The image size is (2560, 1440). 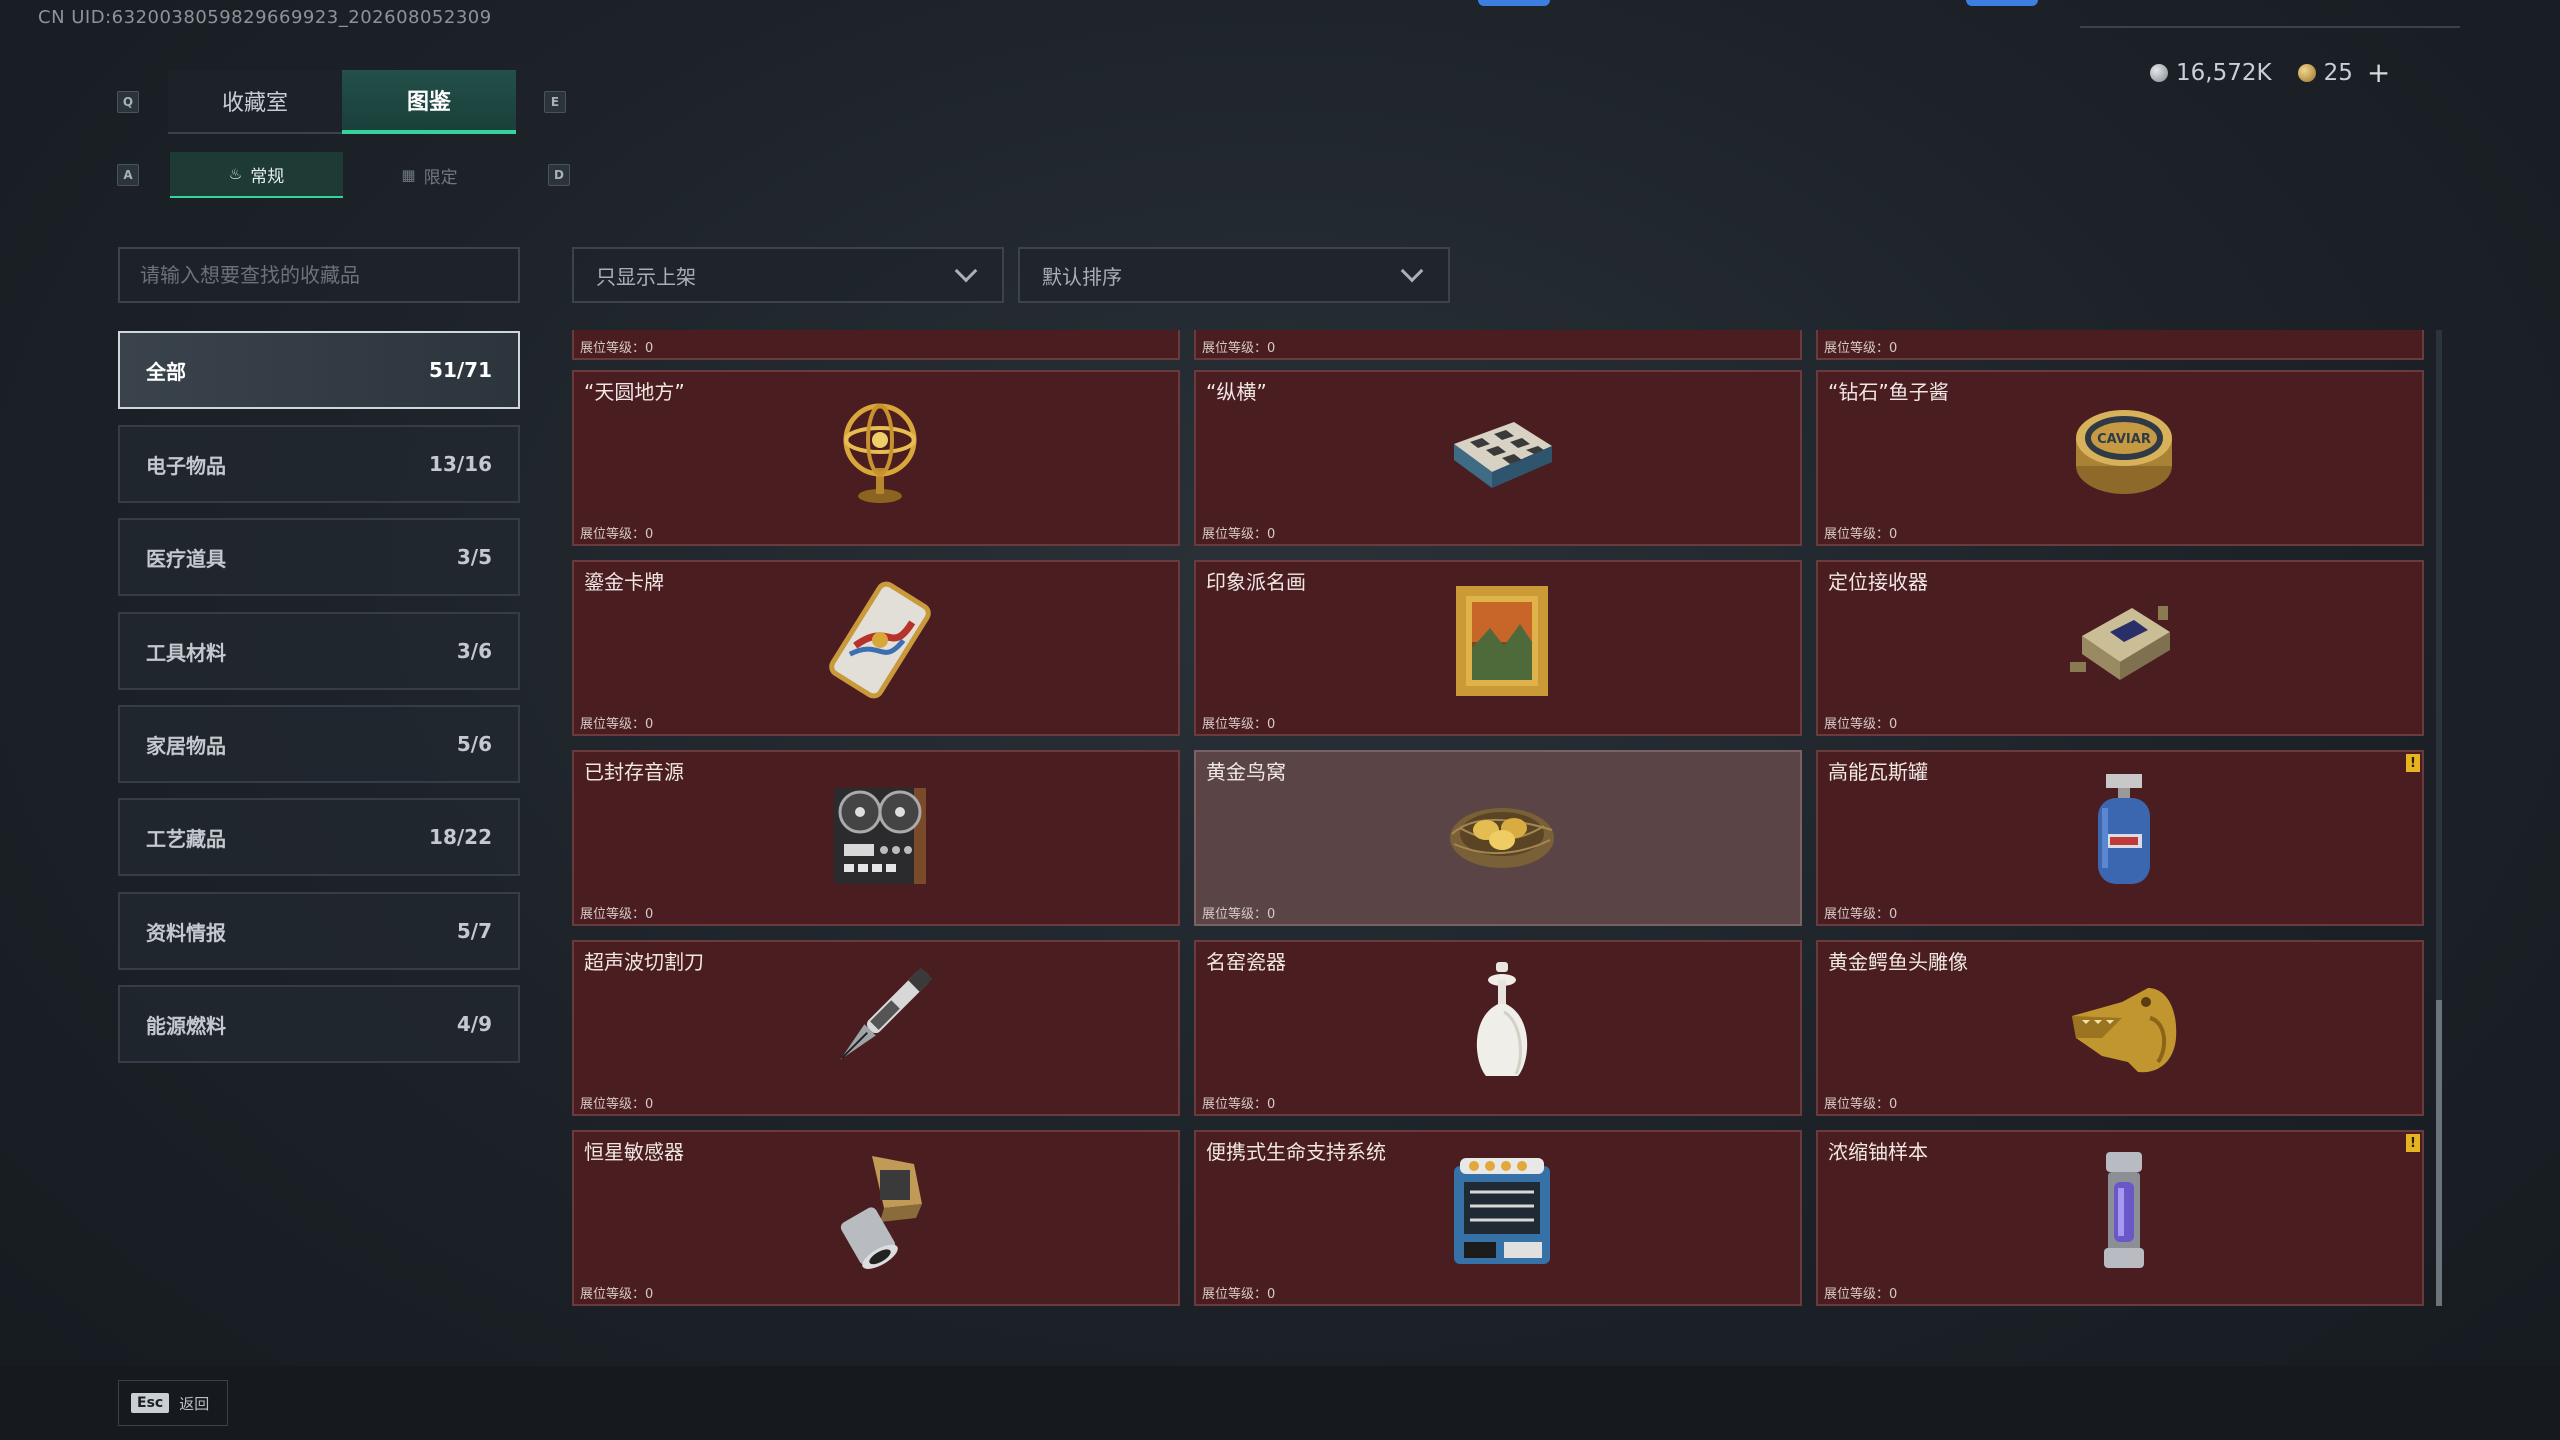 What do you see at coordinates (474, 931) in the screenshot?
I see `category-count: 5/7` at bounding box center [474, 931].